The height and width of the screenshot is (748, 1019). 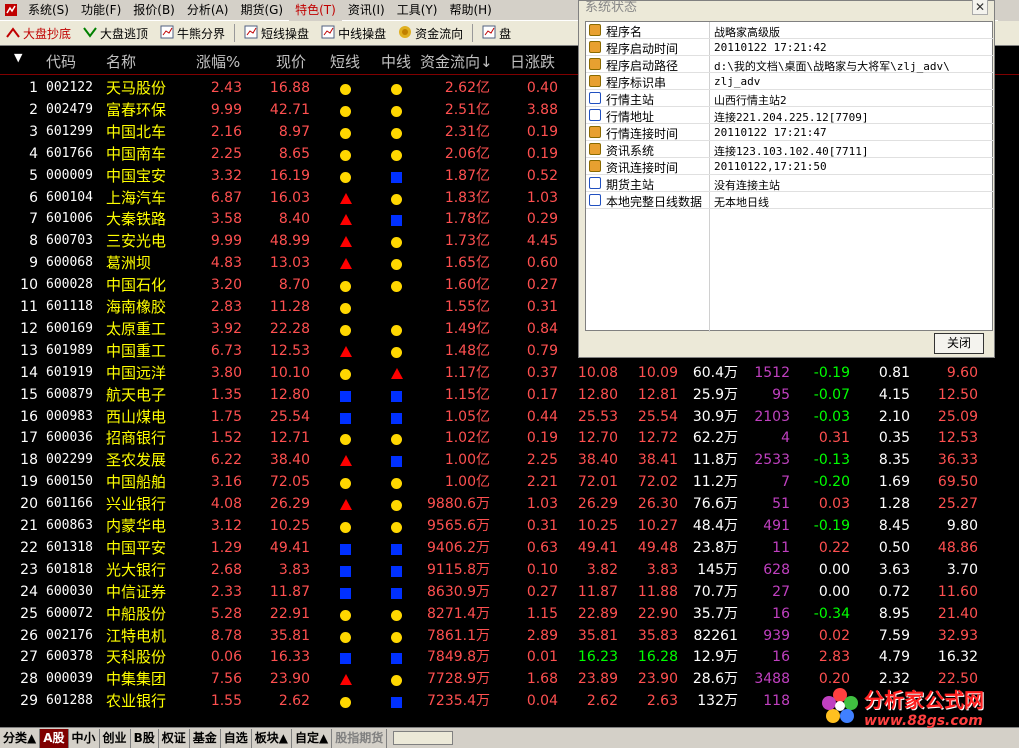 What do you see at coordinates (542, 482) in the screenshot?
I see `daily-change: 2.21` at bounding box center [542, 482].